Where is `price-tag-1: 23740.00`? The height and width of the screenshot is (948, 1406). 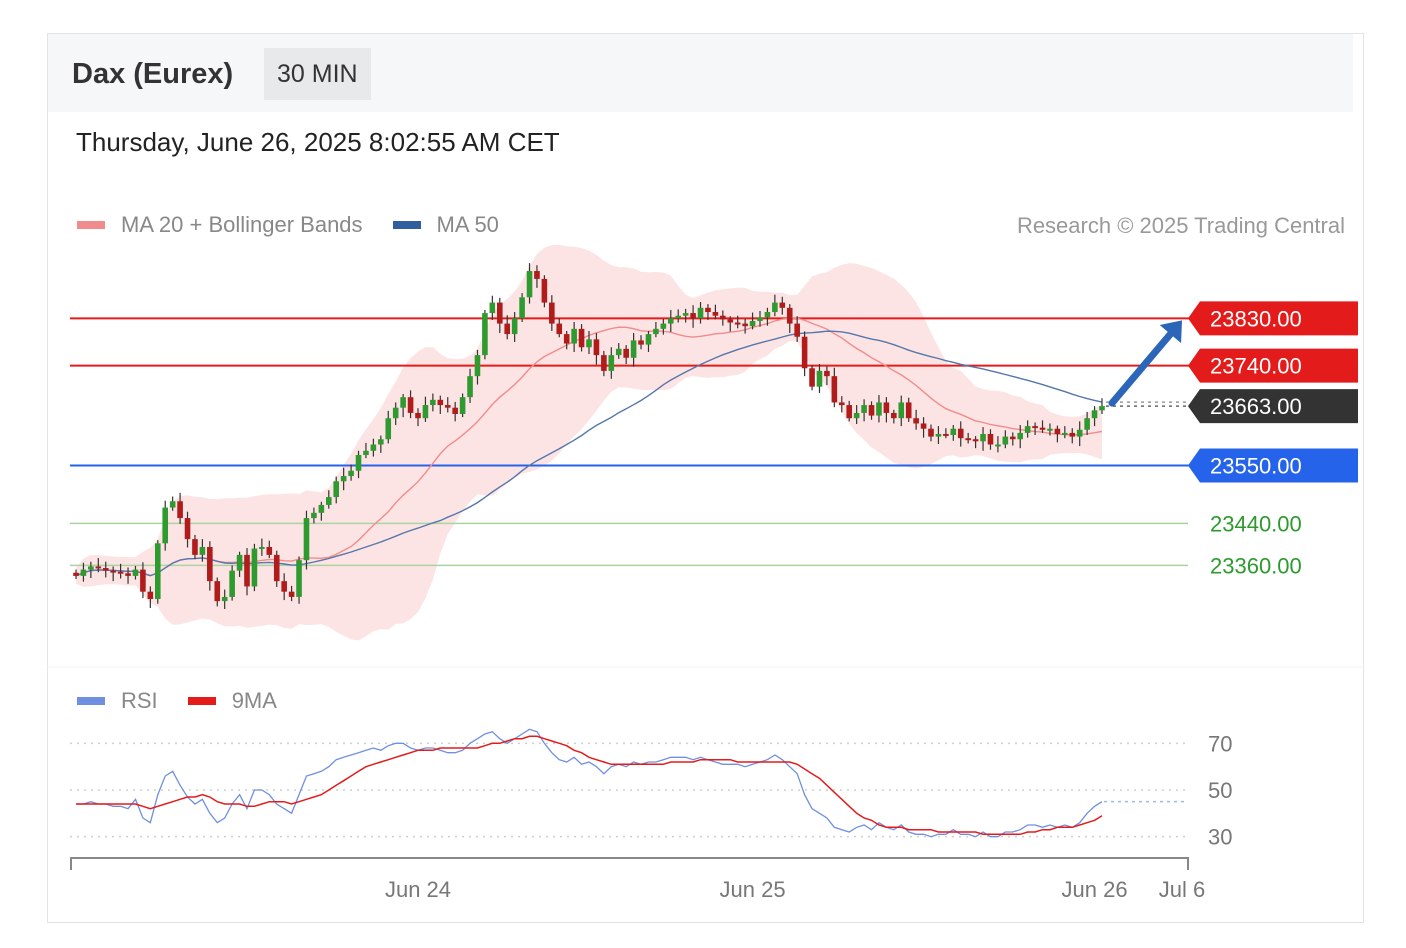 price-tag-1: 23740.00 is located at coordinates (1256, 366).